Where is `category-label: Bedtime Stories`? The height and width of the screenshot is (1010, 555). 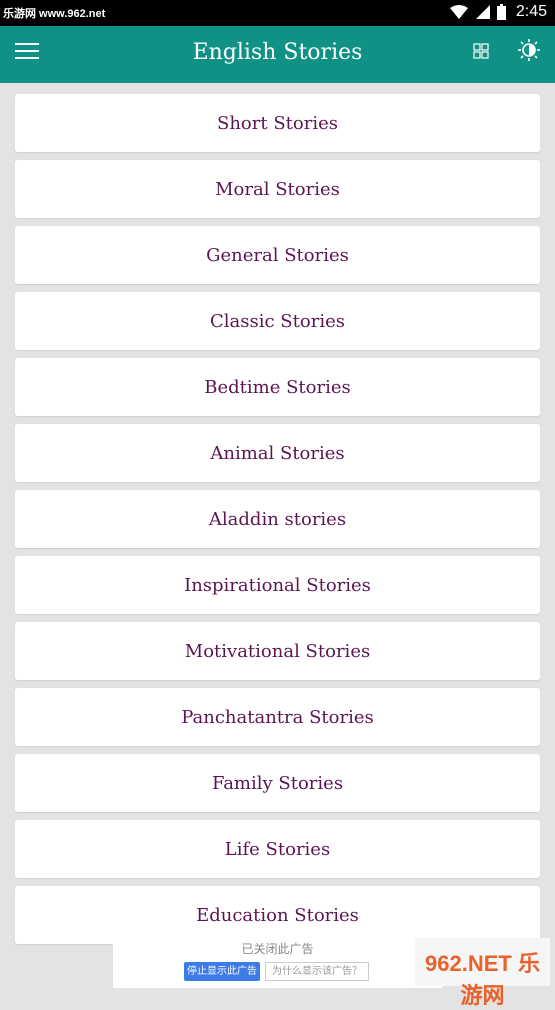 category-label: Bedtime Stories is located at coordinates (277, 387).